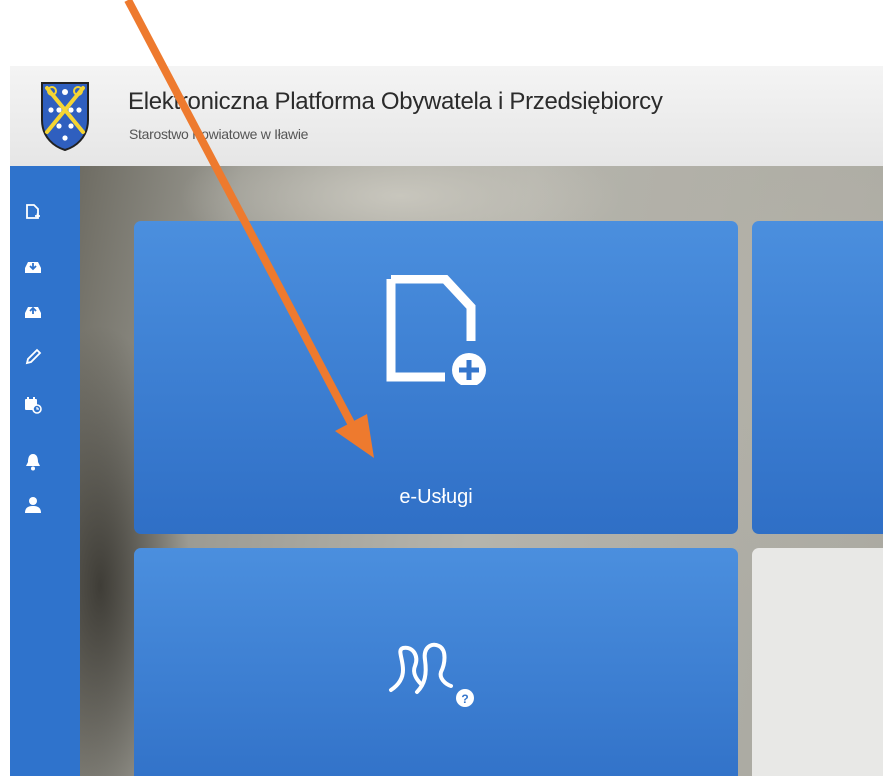  Describe the element at coordinates (33, 212) in the screenshot. I see `new-document-icon` at that location.